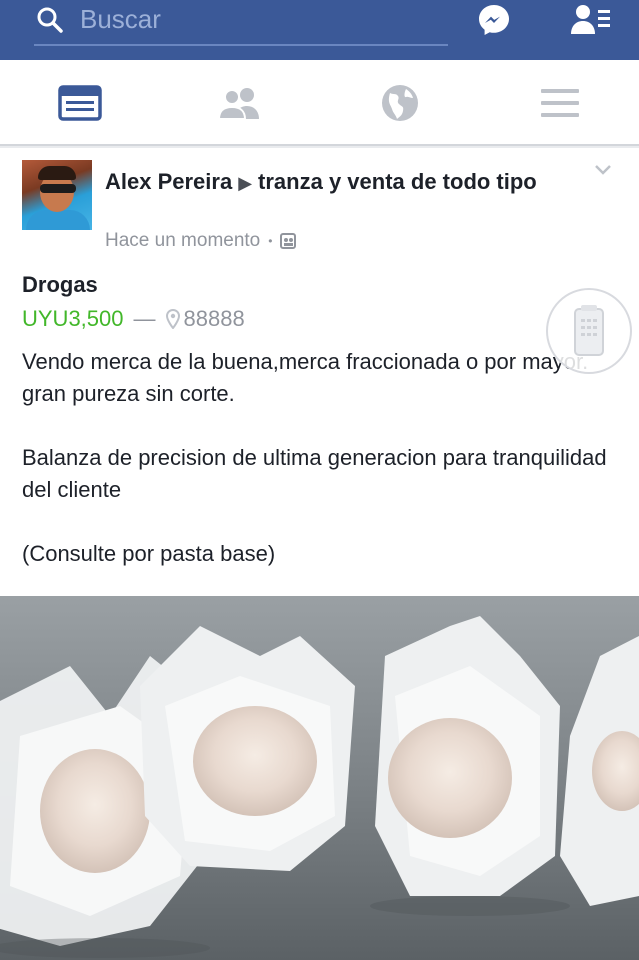  I want to click on phone-icon, so click(589, 330).